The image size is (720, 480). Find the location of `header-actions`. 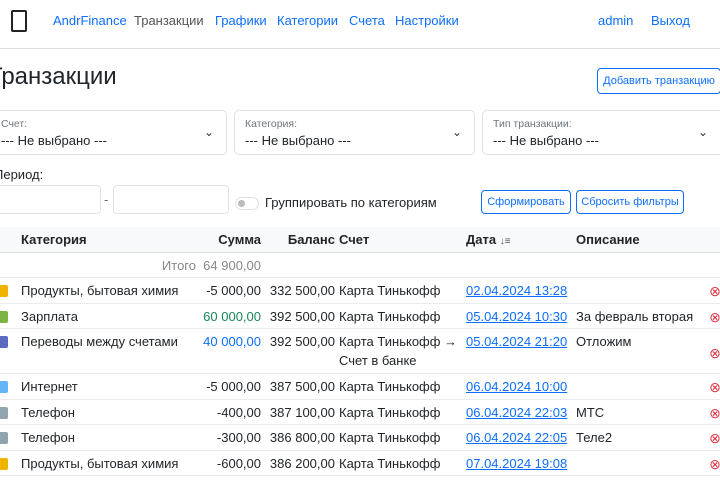

header-actions is located at coordinates (712, 240).